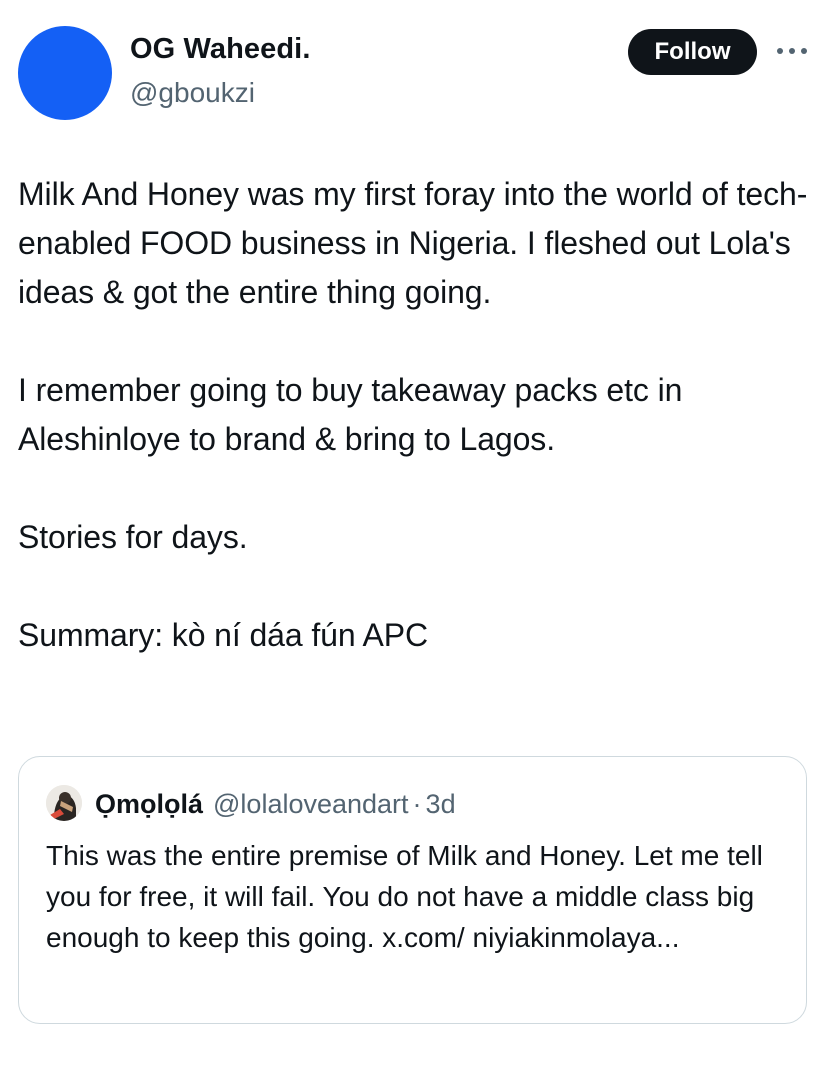 This screenshot has height=1078, width=828. I want to click on quoted-author-avatar, so click(64, 803).